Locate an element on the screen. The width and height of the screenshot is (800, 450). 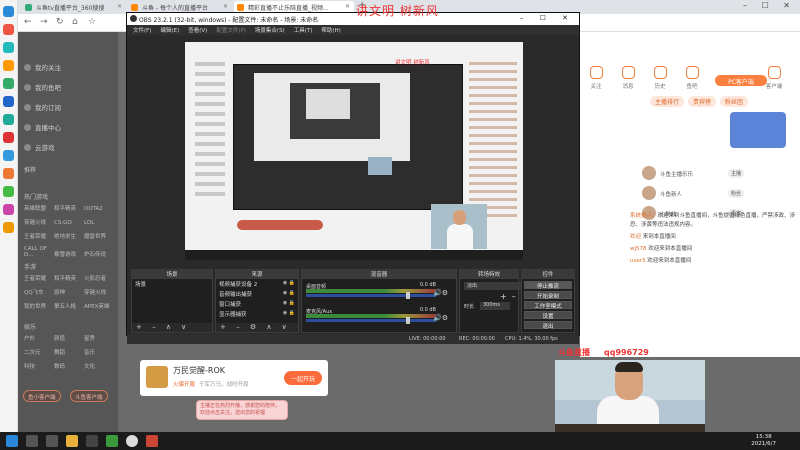
sources-toolbar: + – ⚙ ∧ ∨ is located at coordinates (257, 327).